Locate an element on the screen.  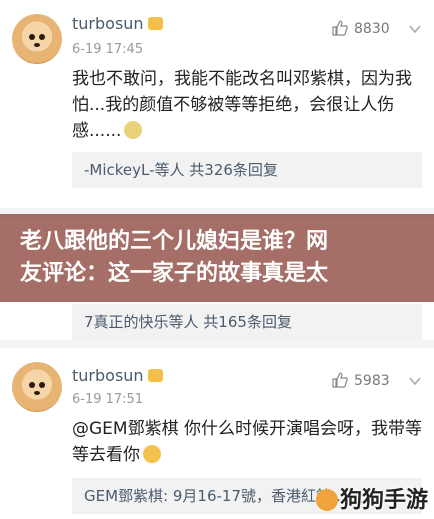
like-button: 5983 is located at coordinates (361, 380).